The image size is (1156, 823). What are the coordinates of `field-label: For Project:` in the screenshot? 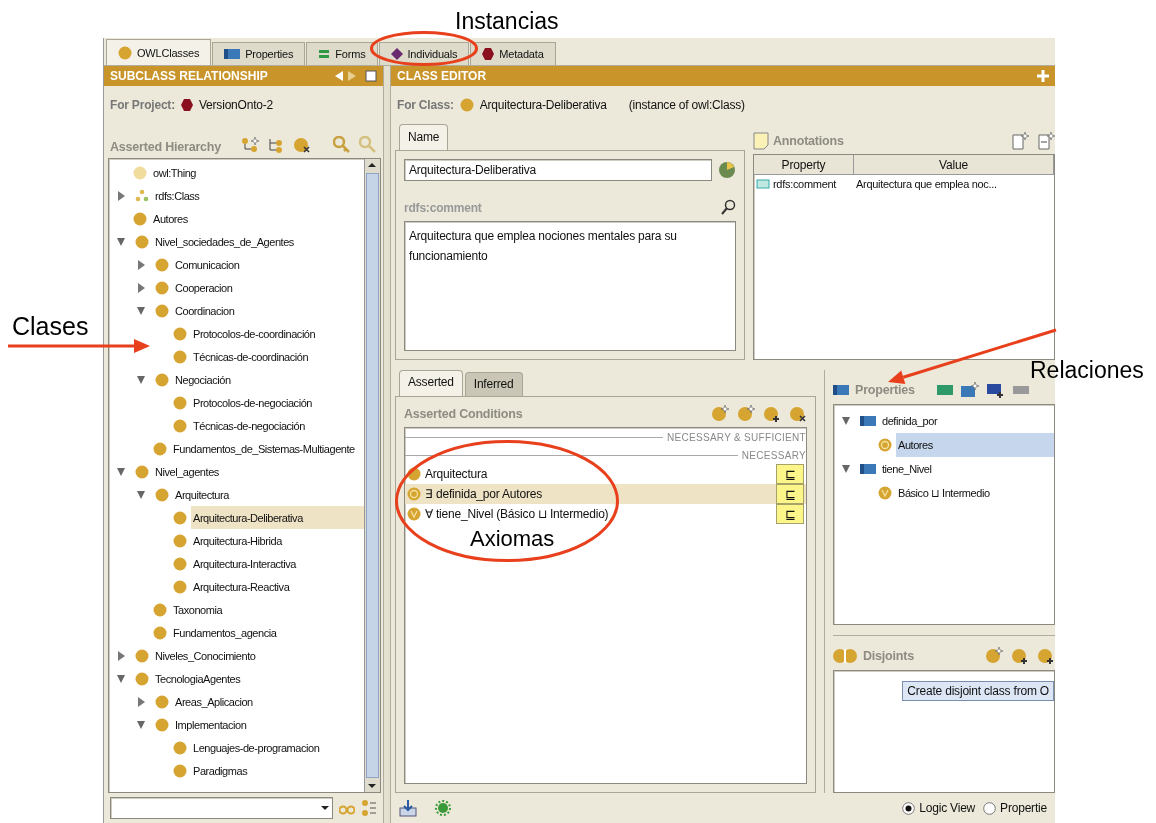 It's located at (142, 105).